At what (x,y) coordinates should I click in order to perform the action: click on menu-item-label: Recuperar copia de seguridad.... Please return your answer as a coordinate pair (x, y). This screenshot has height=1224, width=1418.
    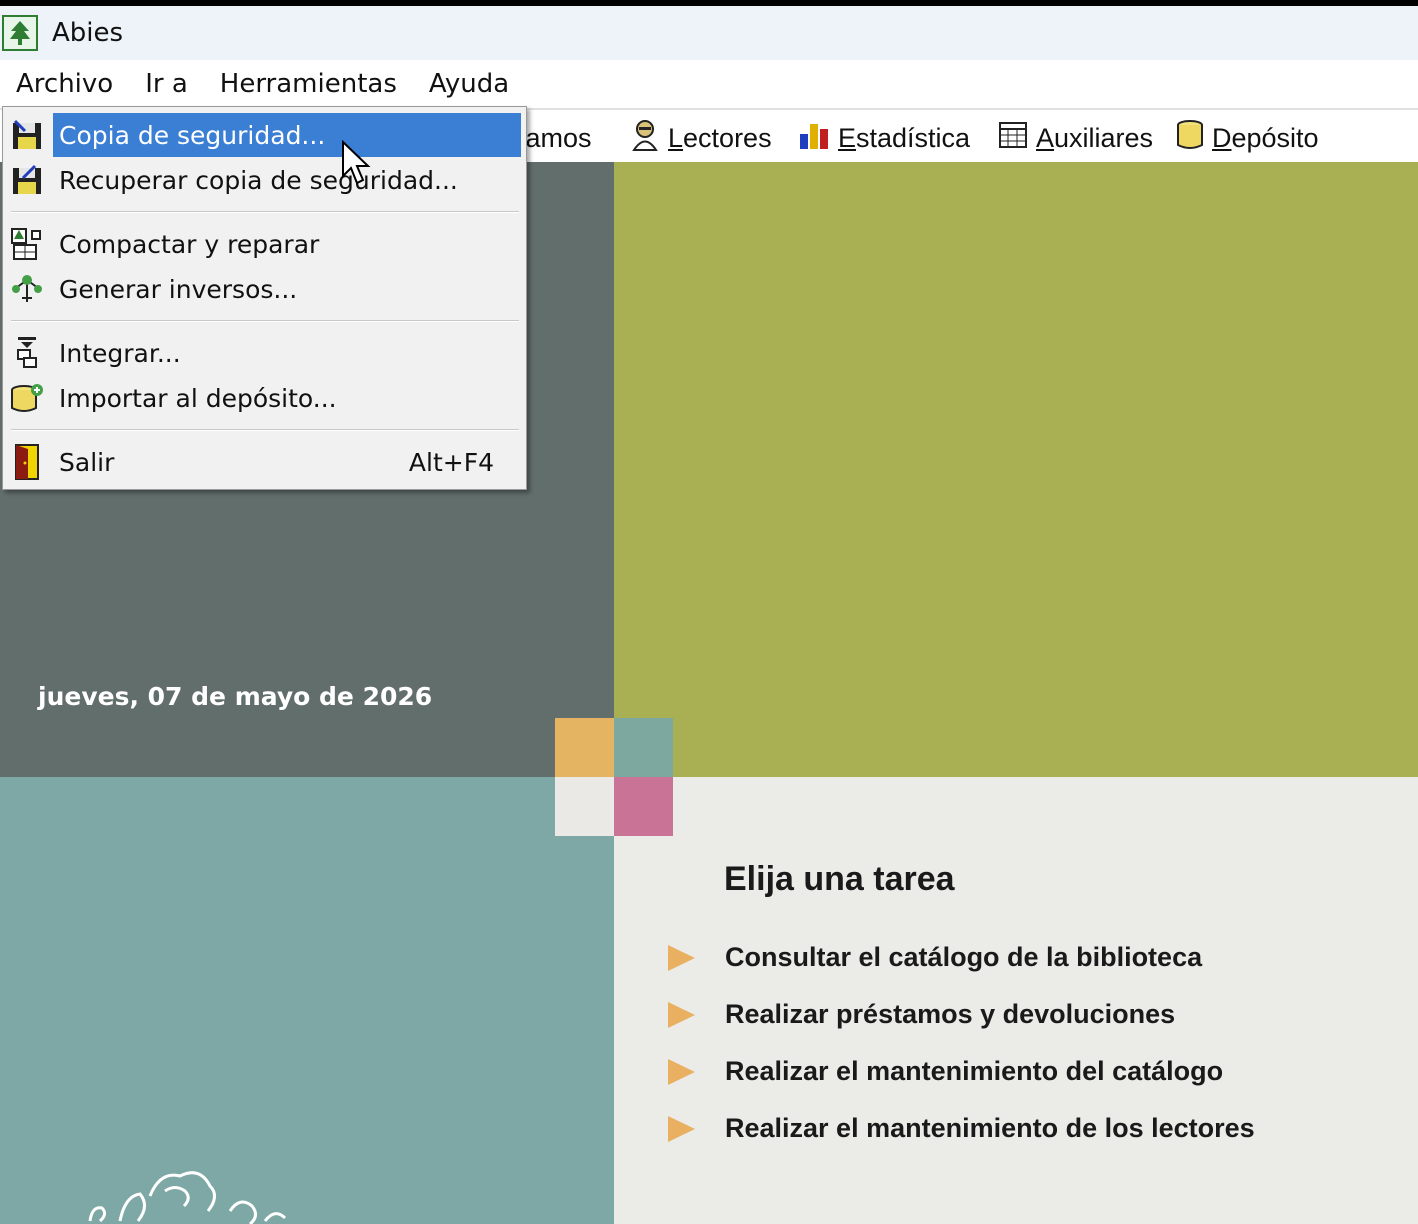
    Looking at the image, I should click on (258, 180).